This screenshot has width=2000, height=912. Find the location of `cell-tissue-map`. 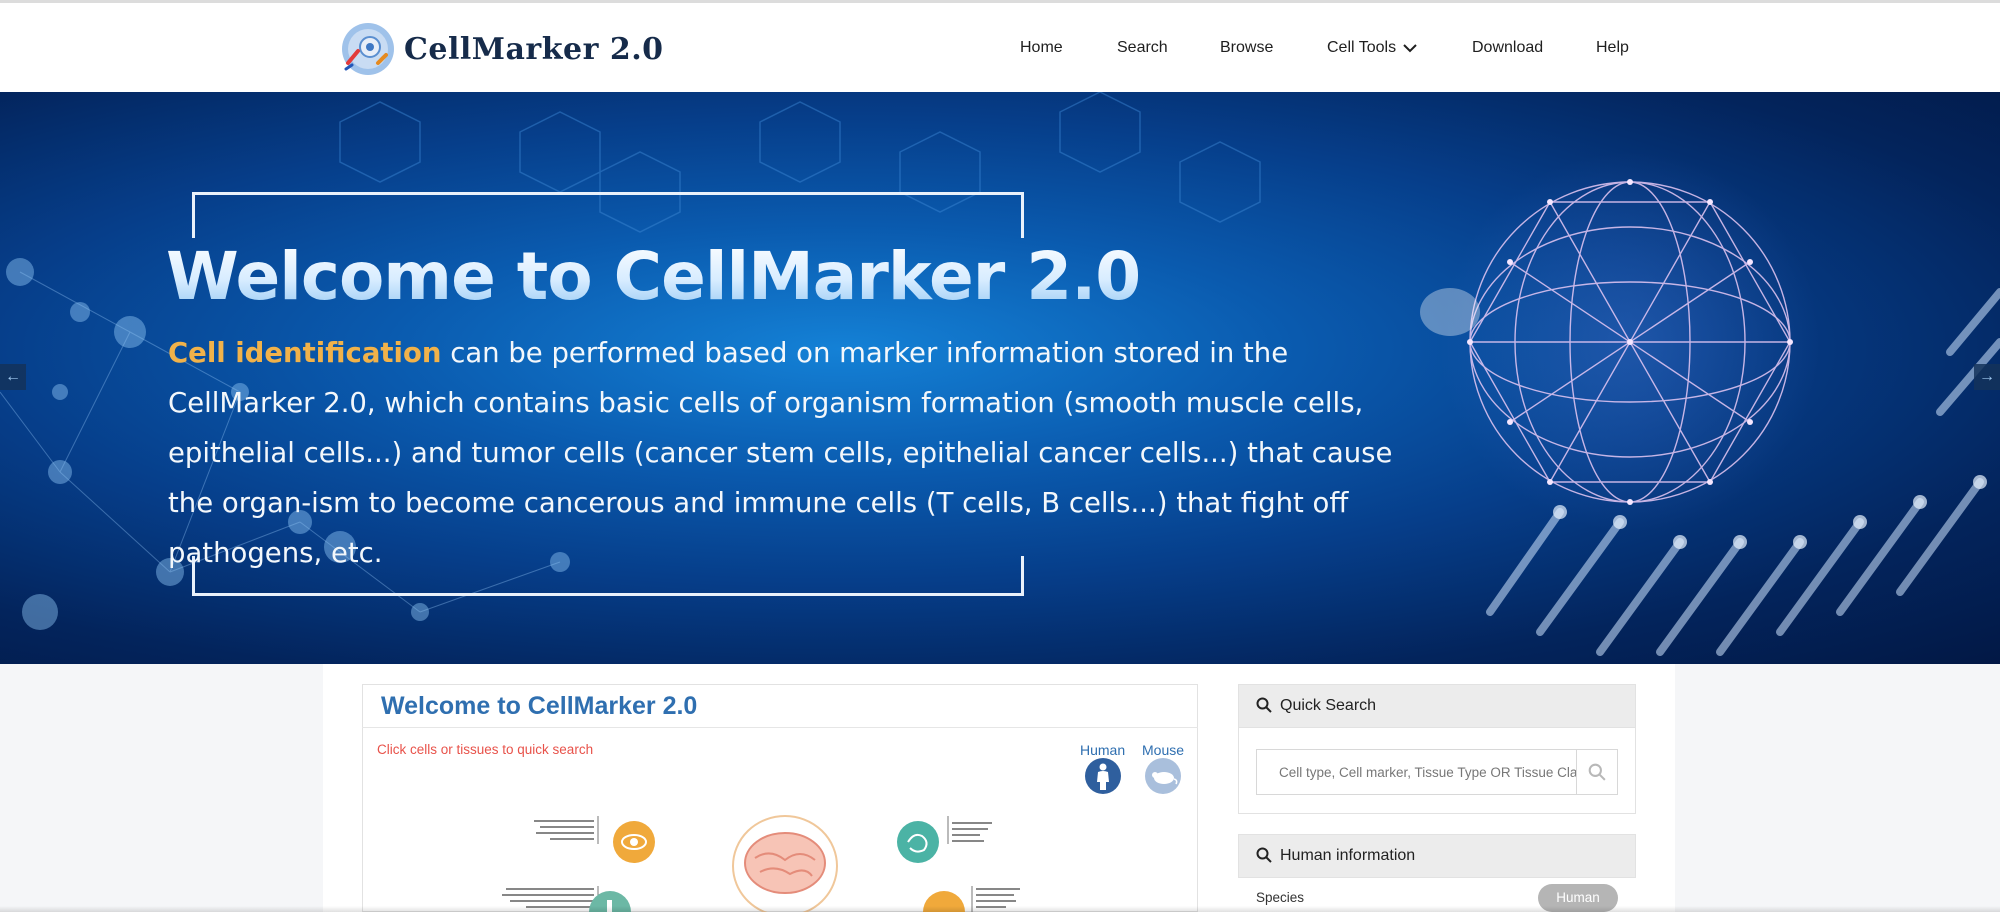

cell-tissue-map is located at coordinates (770, 860).